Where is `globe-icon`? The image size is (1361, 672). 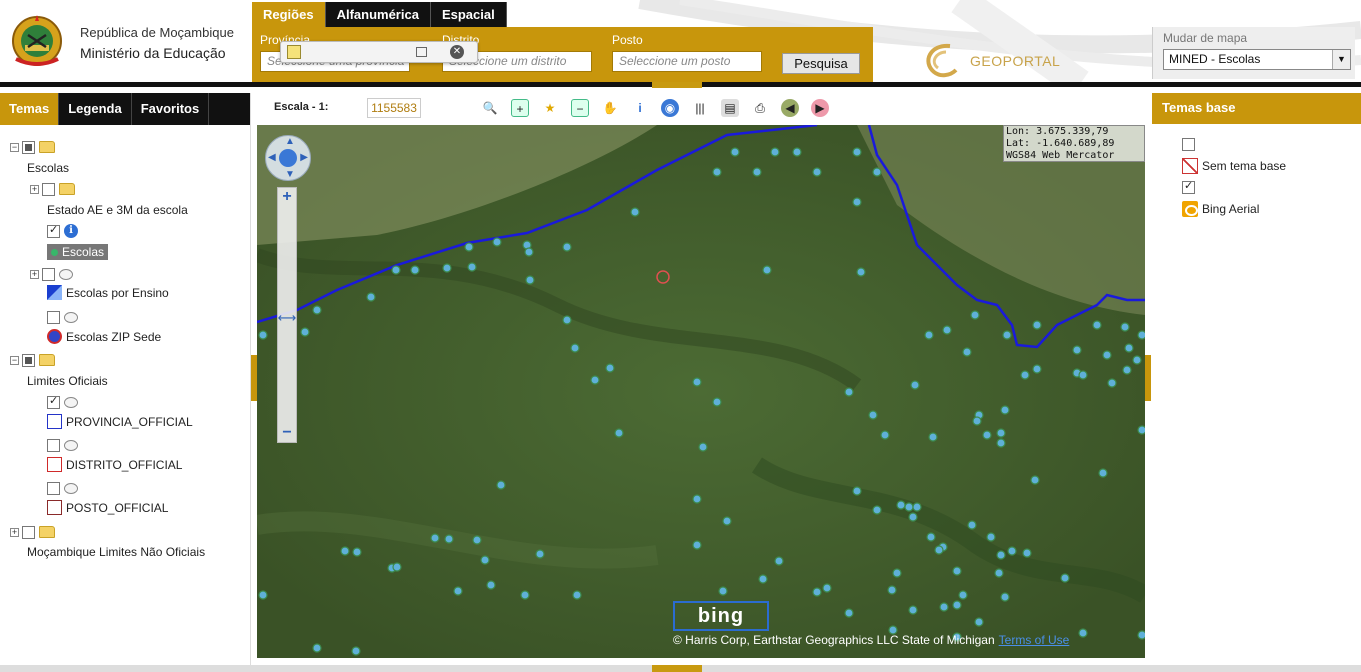
globe-icon is located at coordinates (288, 158).